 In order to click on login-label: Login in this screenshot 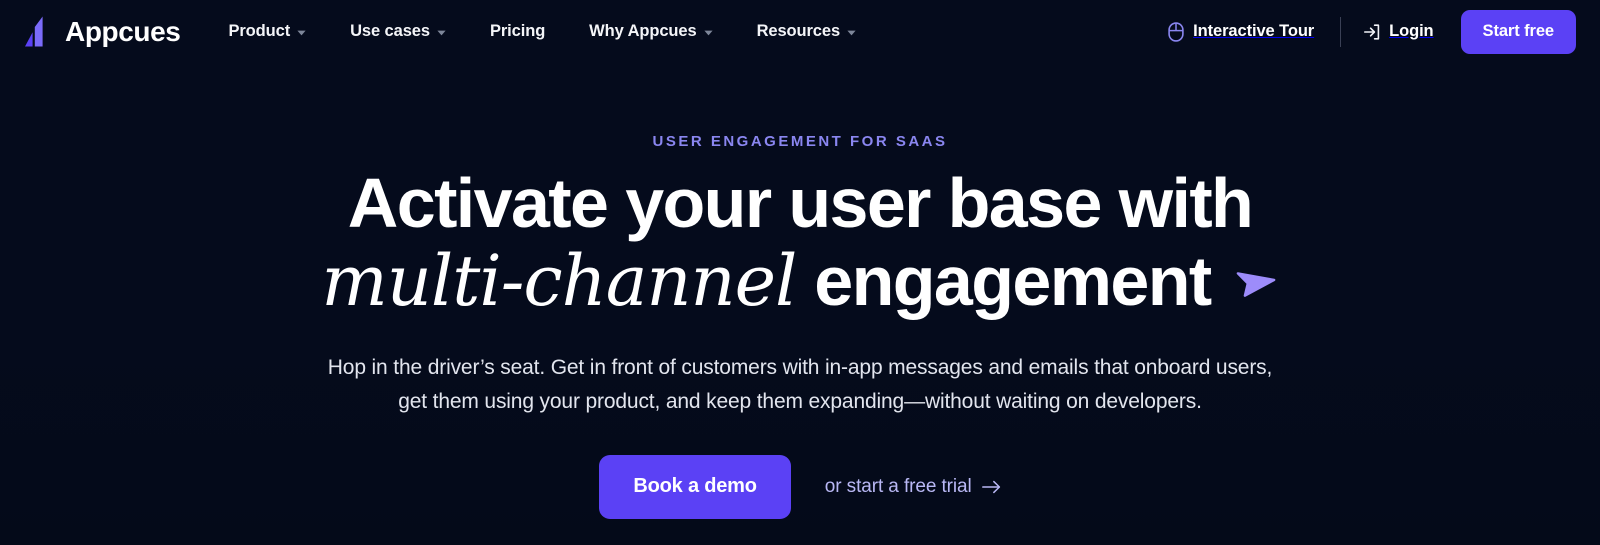, I will do `click(1411, 31)`.